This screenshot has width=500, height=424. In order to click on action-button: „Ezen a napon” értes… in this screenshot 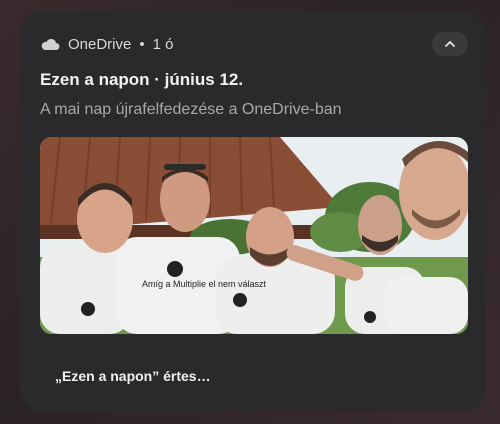, I will do `click(133, 376)`.